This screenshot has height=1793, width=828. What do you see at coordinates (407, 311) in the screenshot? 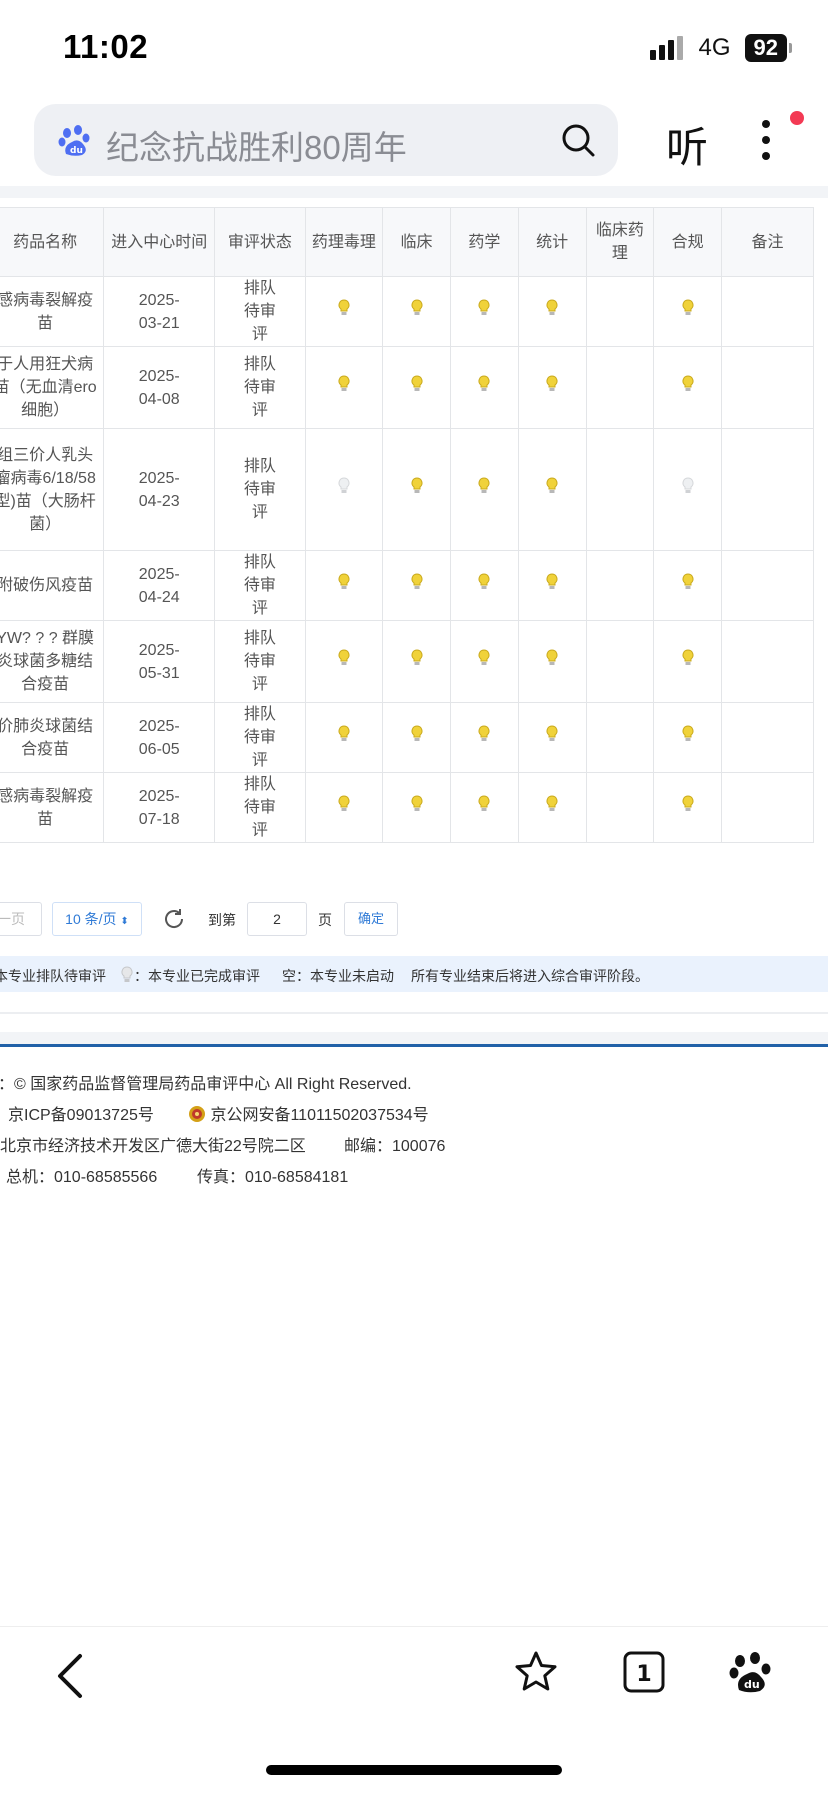
I see `table-row: 感病毒裂解疫苗 2025-03-21 排队待审评` at bounding box center [407, 311].